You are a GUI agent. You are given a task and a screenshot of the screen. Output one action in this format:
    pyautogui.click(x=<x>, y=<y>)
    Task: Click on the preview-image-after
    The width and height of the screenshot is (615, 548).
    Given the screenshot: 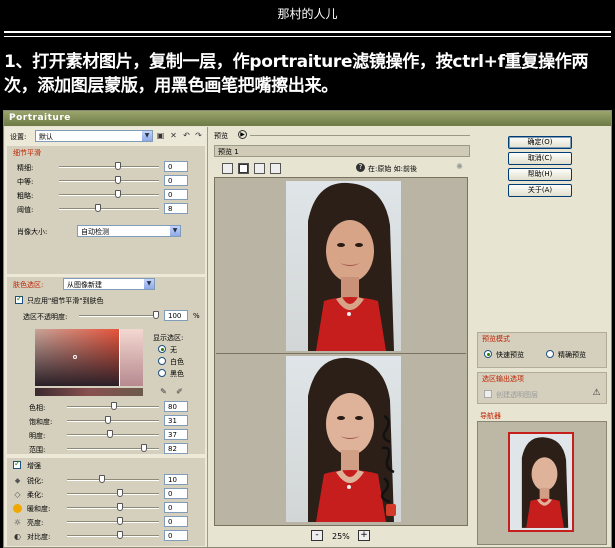 What is the action you would take?
    pyautogui.click(x=343, y=439)
    